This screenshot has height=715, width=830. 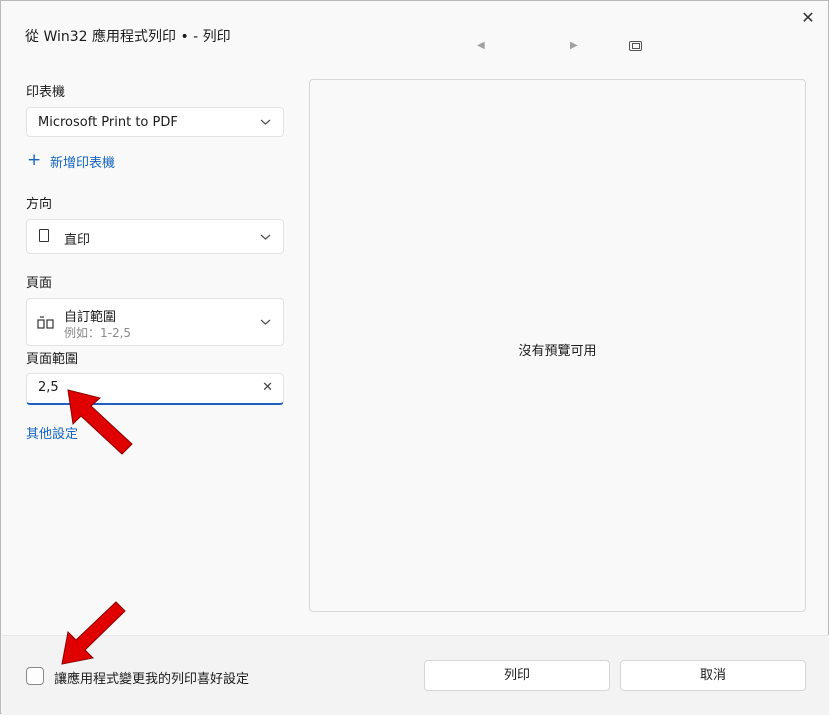 What do you see at coordinates (517, 675) in the screenshot?
I see `print-button: 列印` at bounding box center [517, 675].